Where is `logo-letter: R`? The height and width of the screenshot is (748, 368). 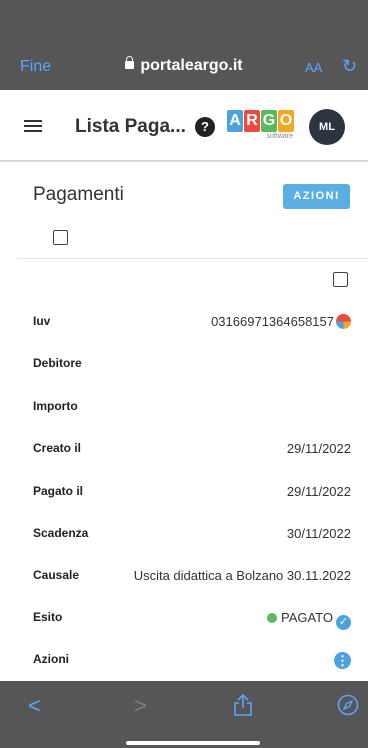
logo-letter: R is located at coordinates (252, 121).